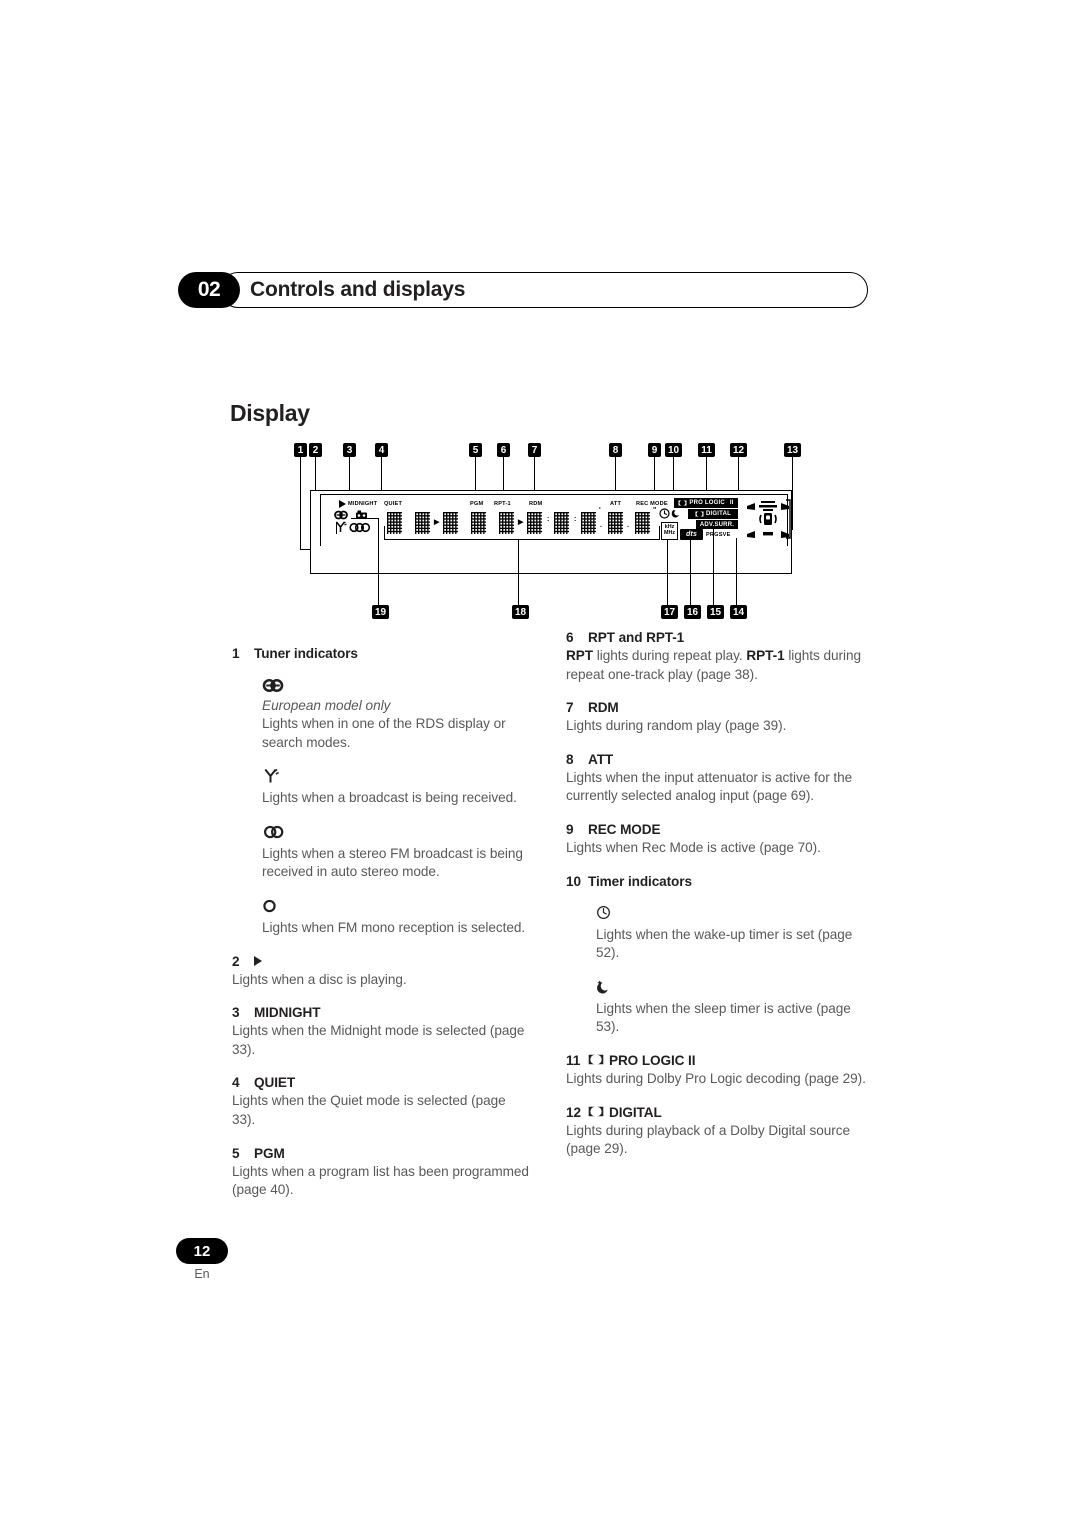 The width and height of the screenshot is (1080, 1528). I want to click on item-2-desc: Lights when a disc is playing., so click(319, 979).